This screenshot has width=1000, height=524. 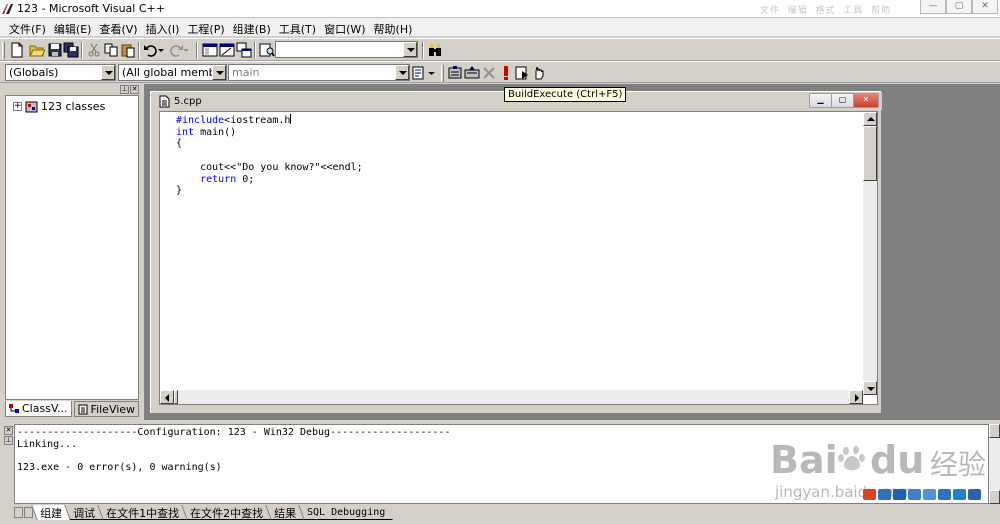 What do you see at coordinates (134, 89) in the screenshot?
I see `workspace-close-button: ✕` at bounding box center [134, 89].